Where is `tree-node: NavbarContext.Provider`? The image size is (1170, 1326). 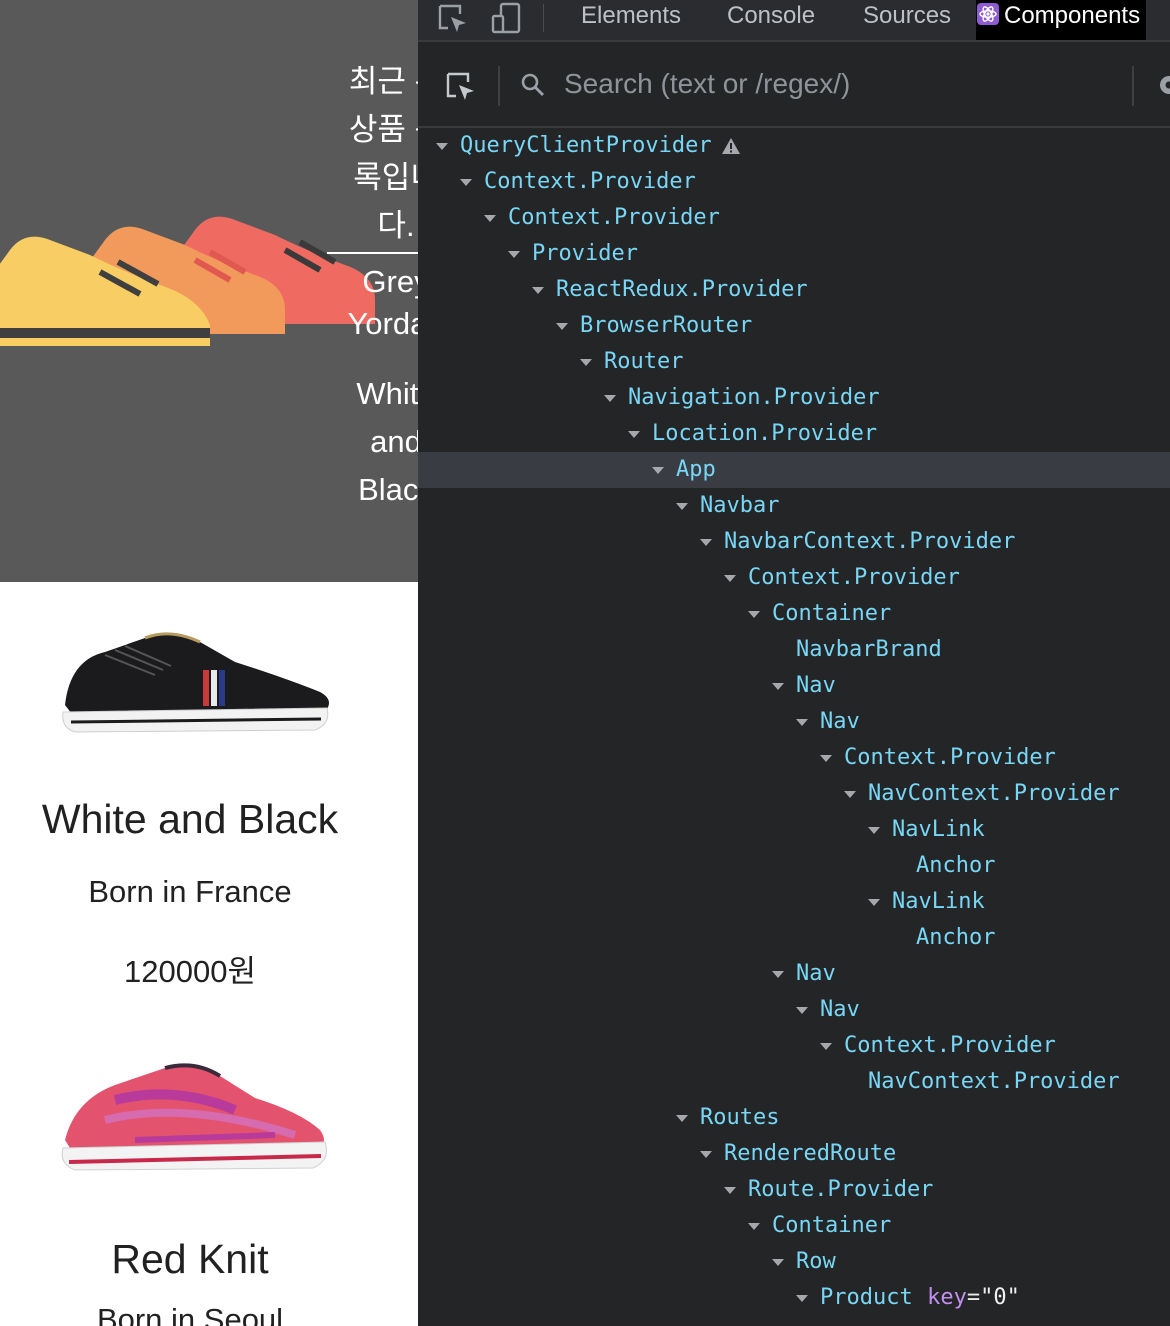 tree-node: NavbarContext.Provider is located at coordinates (794, 542).